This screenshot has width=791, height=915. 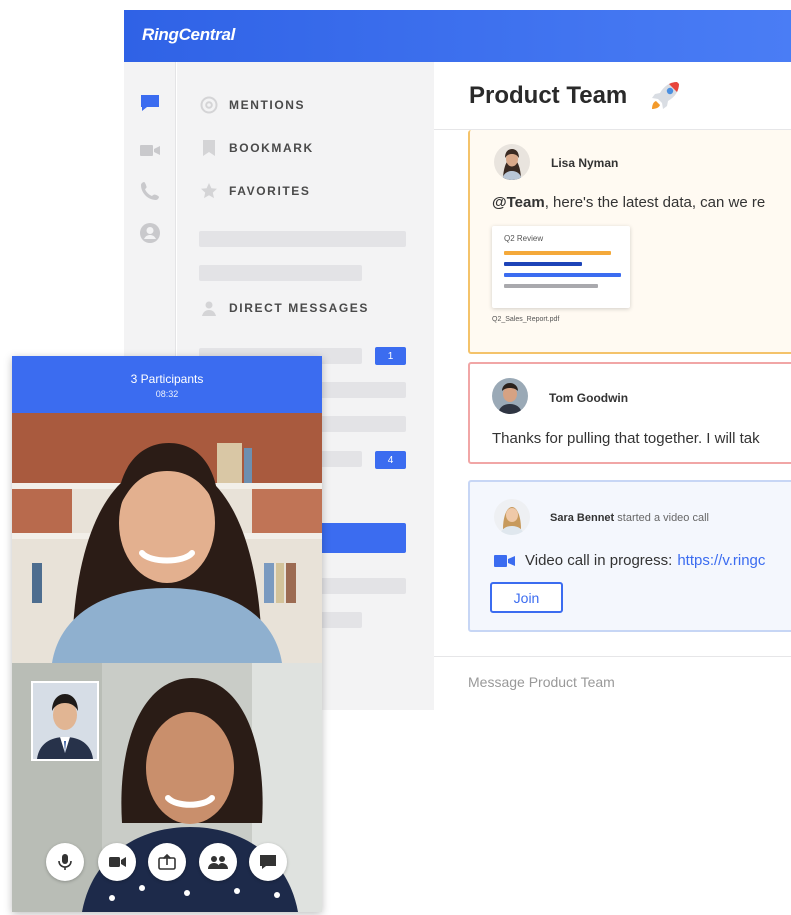 I want to click on call-timer: 08:32, so click(x=167, y=394).